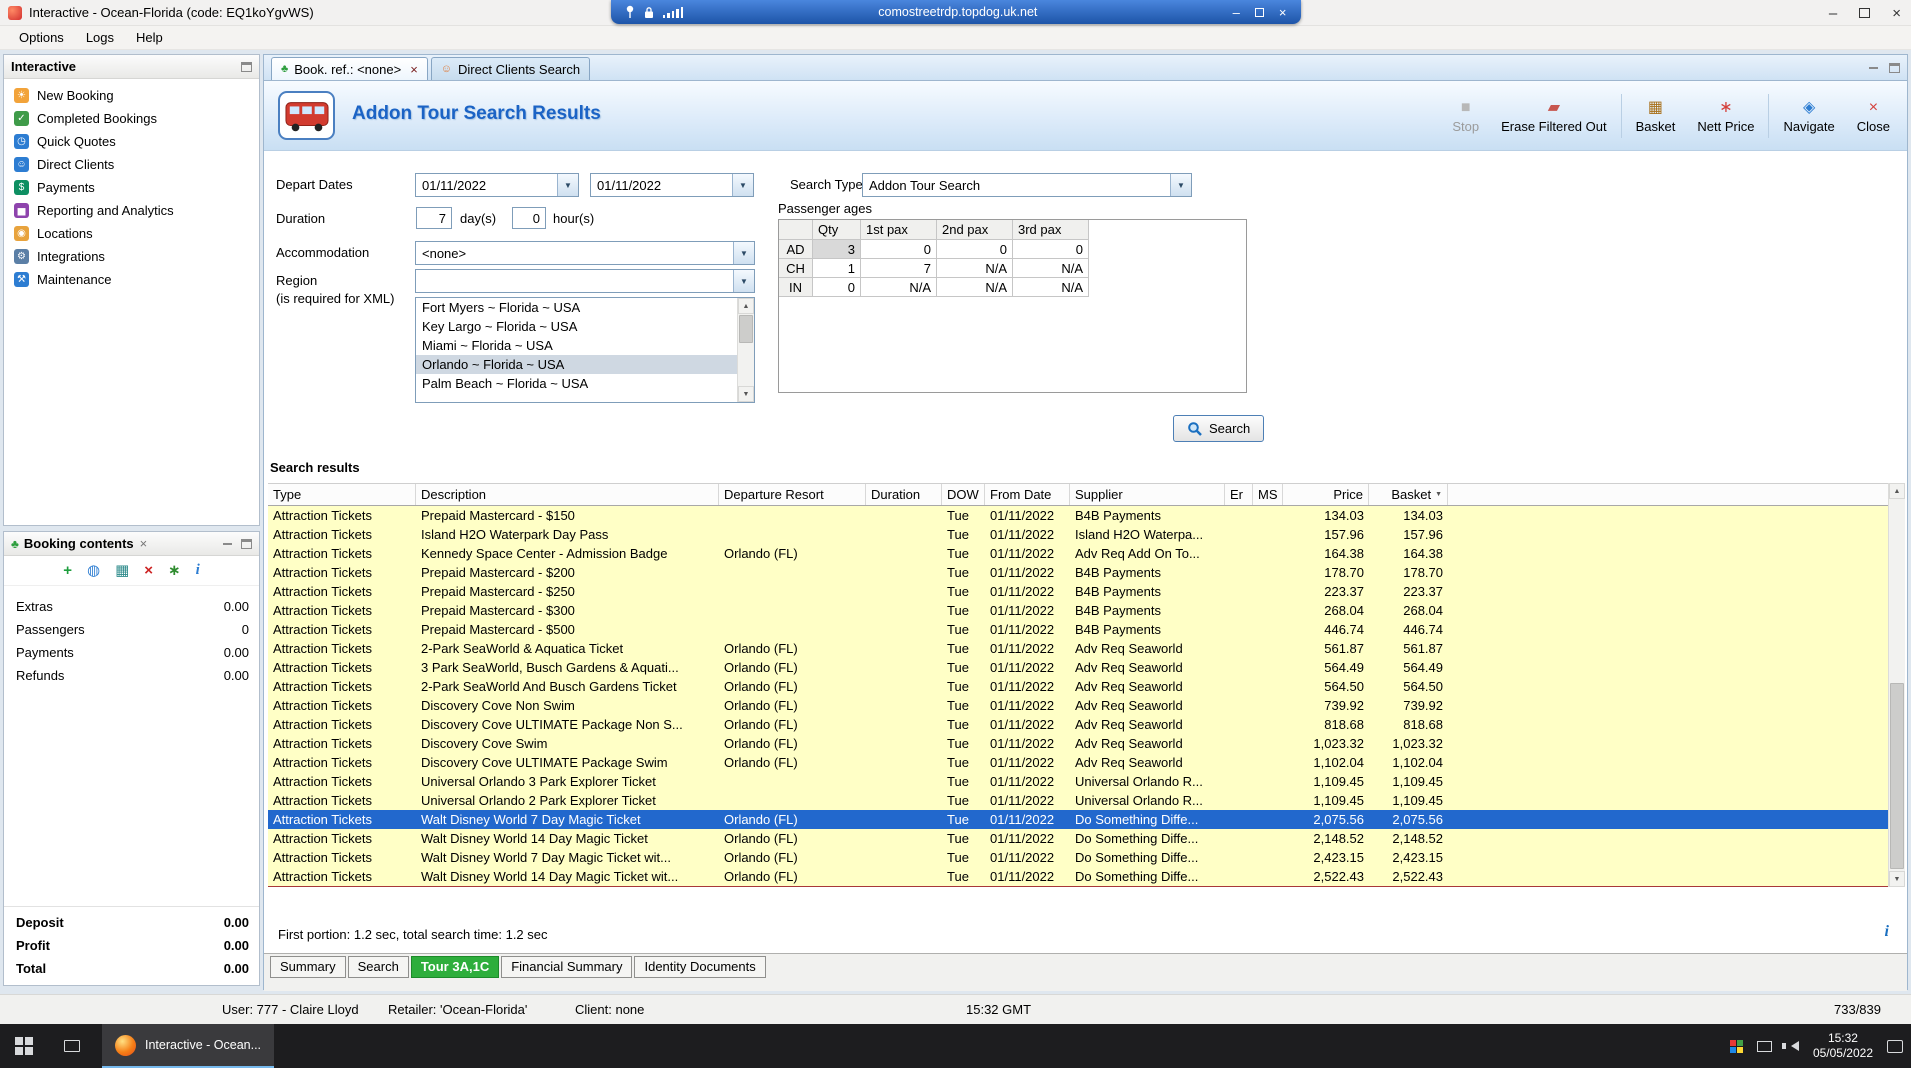 The image size is (1911, 1068). I want to click on pane-restore-icon, so click(1894, 68).